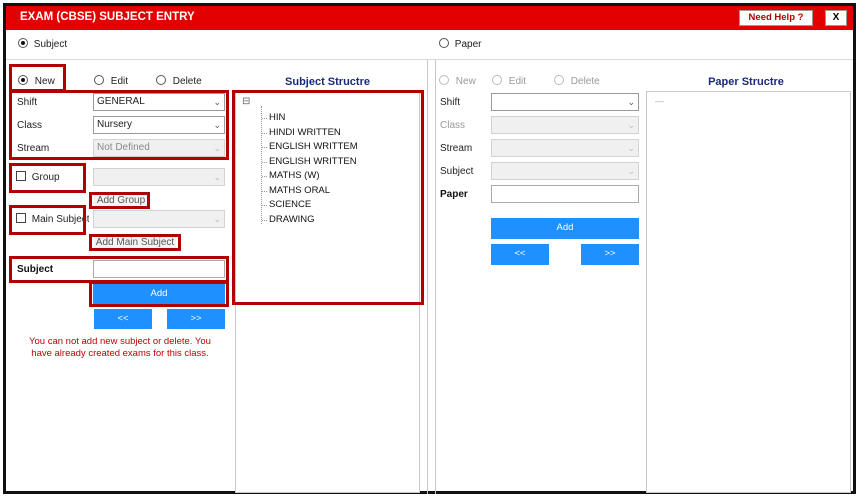  Describe the element at coordinates (450, 102) in the screenshot. I see `paper-shift-label: Shift` at that location.